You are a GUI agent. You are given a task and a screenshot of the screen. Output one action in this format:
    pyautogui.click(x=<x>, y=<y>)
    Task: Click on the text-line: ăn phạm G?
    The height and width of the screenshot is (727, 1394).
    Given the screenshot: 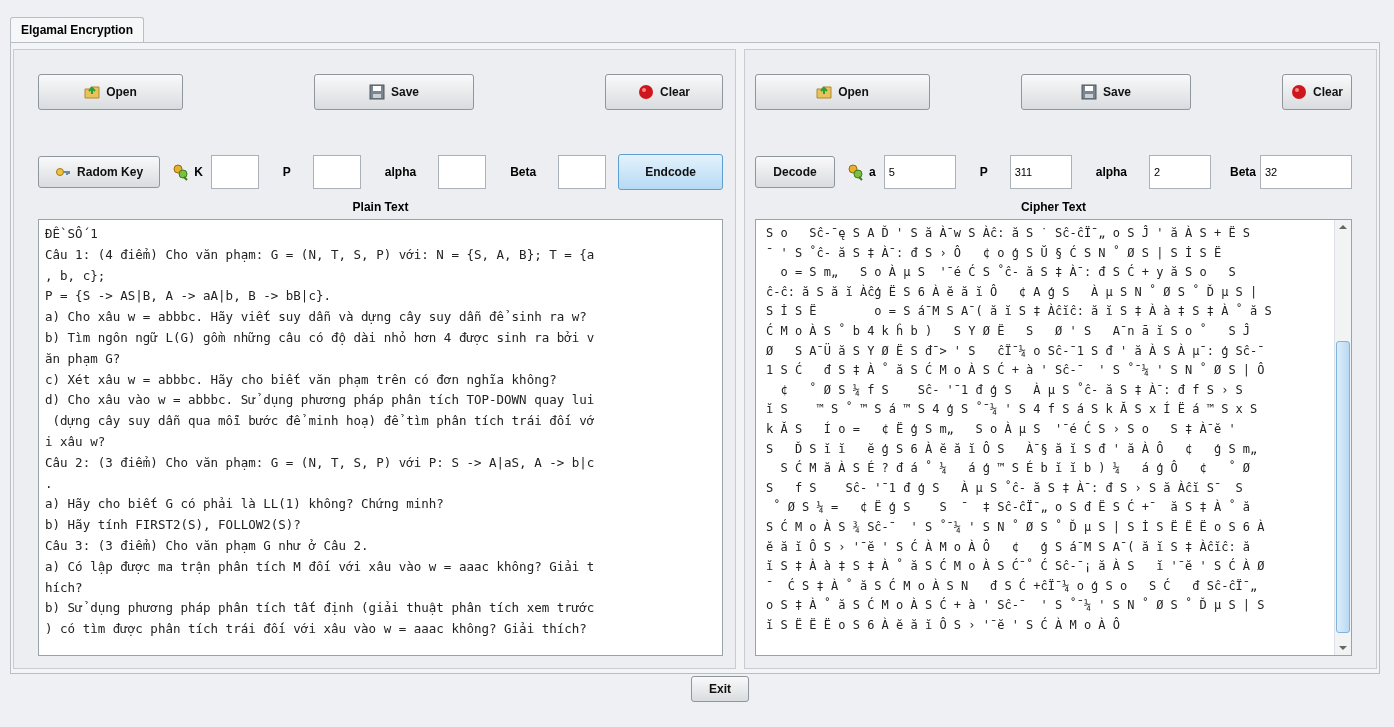 What is the action you would take?
    pyautogui.click(x=83, y=358)
    